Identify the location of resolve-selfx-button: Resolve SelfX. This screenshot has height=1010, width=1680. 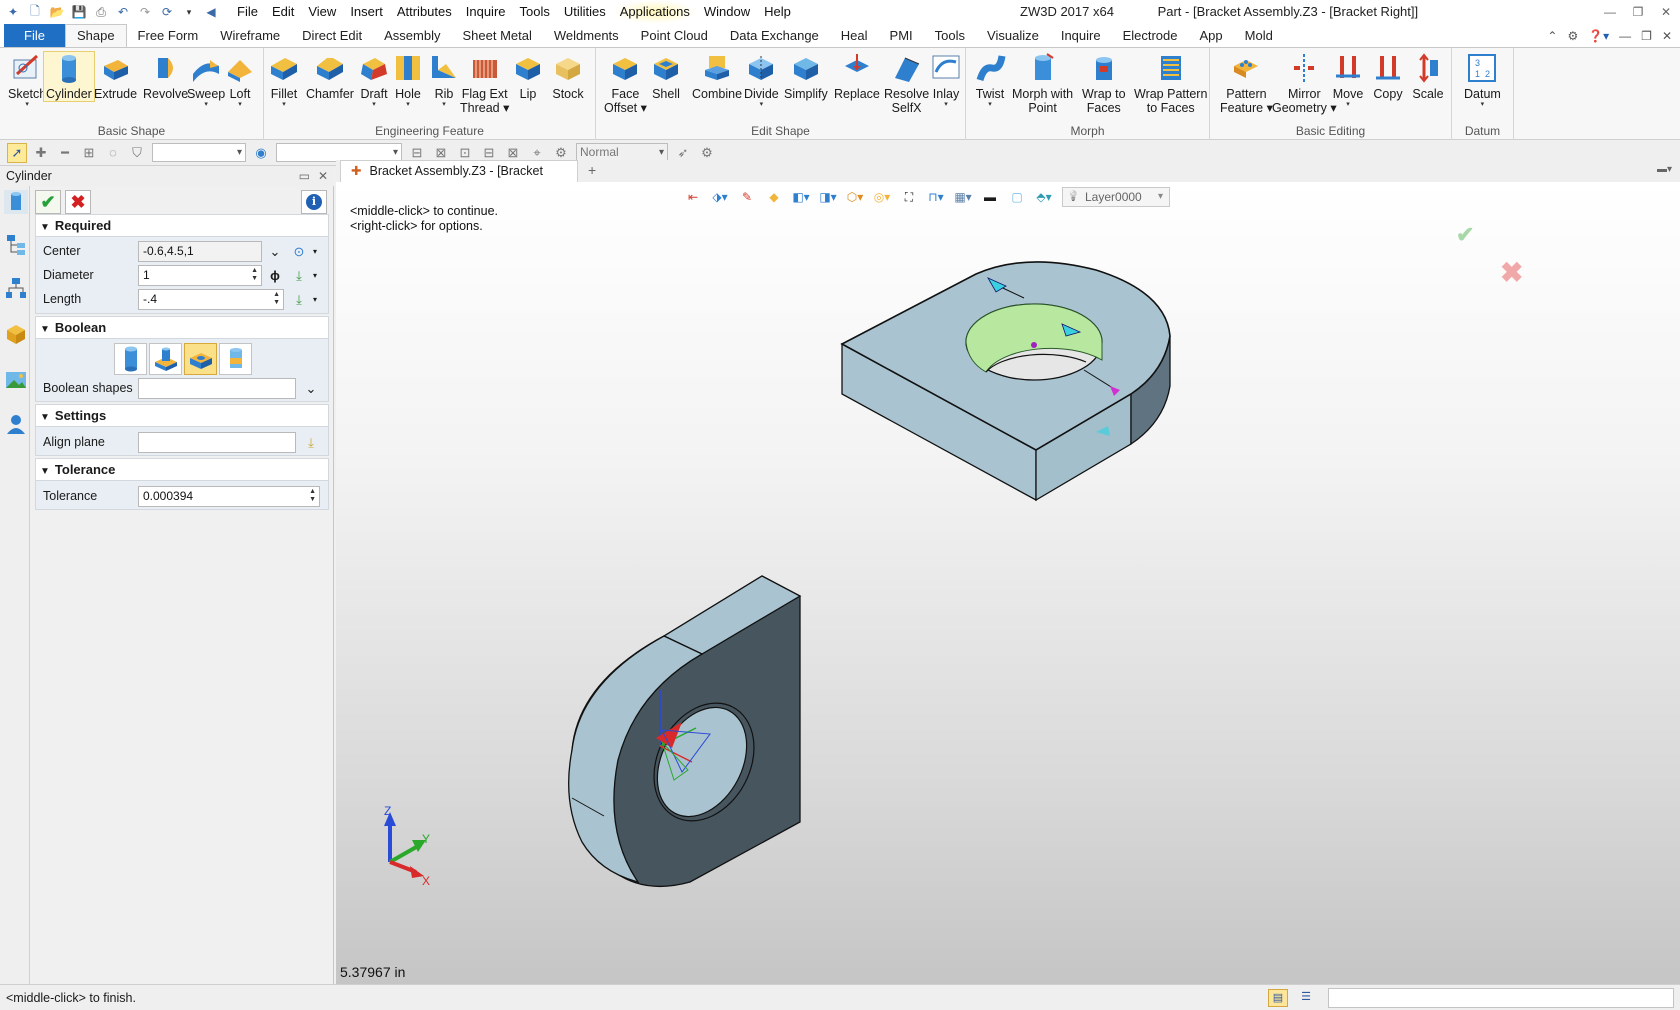
(906, 83).